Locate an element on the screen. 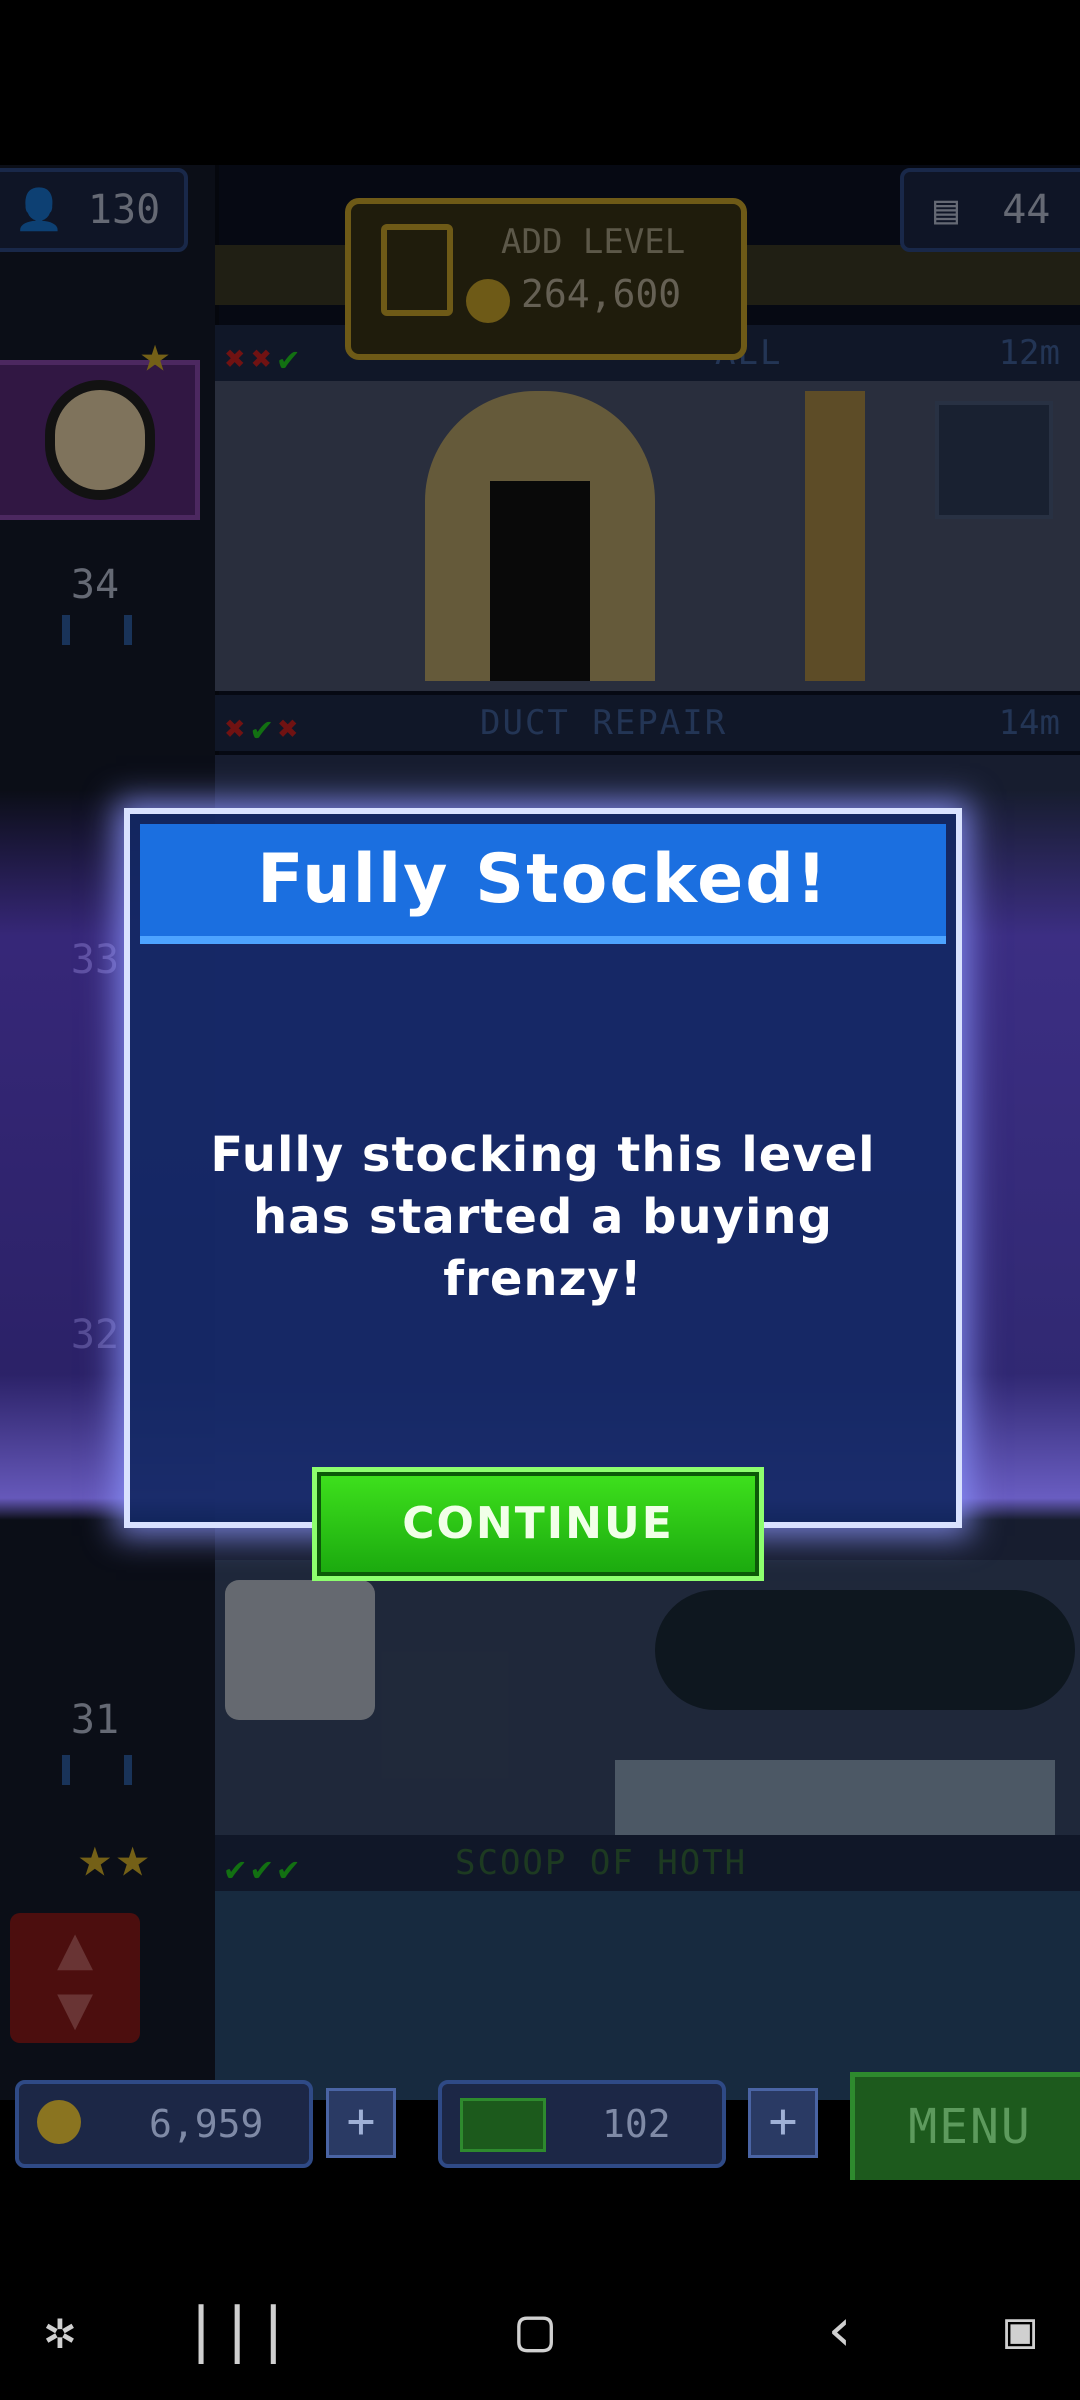 This screenshot has height=2400, width=1080. bux-icon is located at coordinates (503, 2125).